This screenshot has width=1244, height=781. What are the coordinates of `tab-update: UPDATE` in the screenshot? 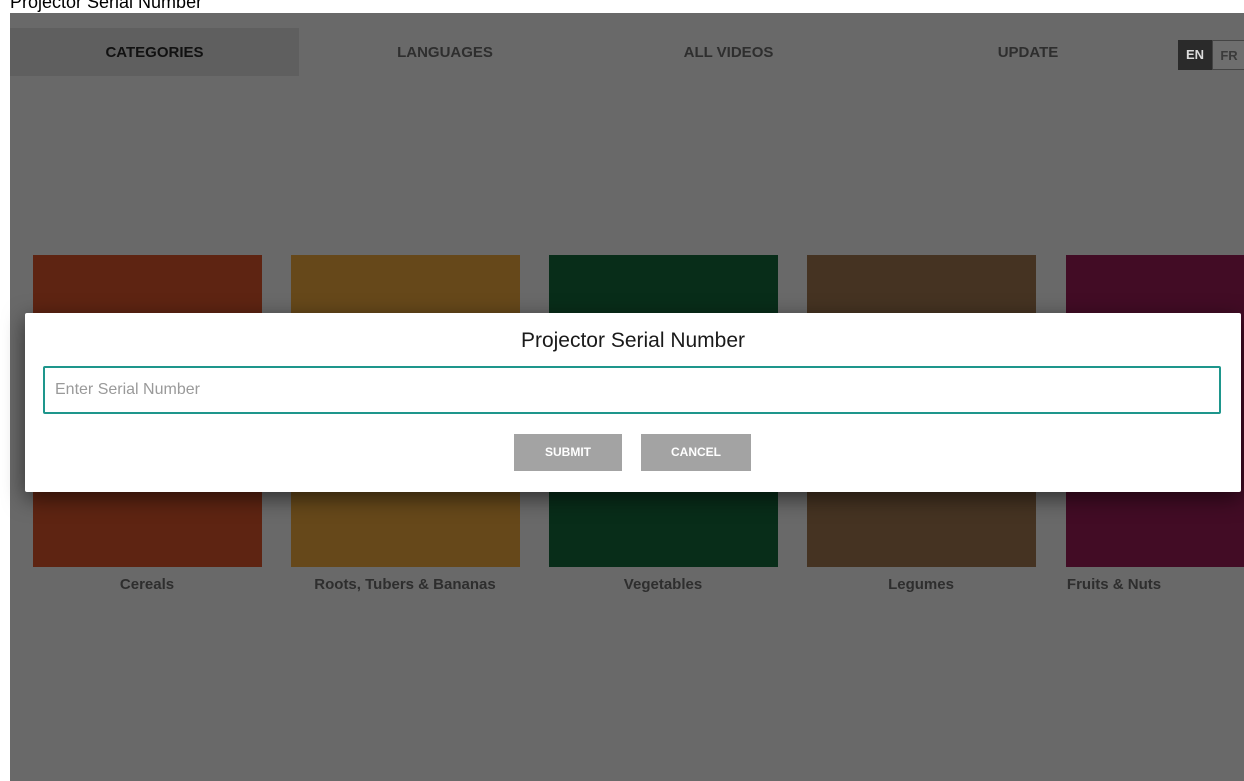 It's located at (1028, 52).